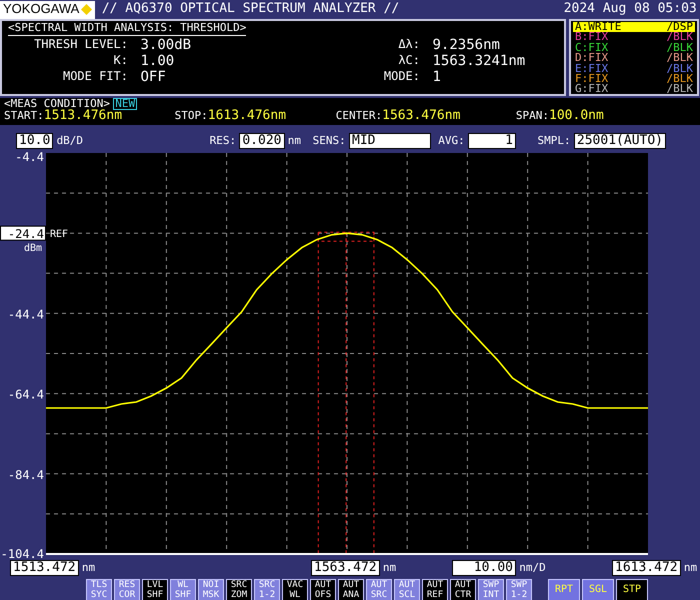  What do you see at coordinates (630, 9) in the screenshot?
I see `date-time: 2024 Aug 08 05:03` at bounding box center [630, 9].